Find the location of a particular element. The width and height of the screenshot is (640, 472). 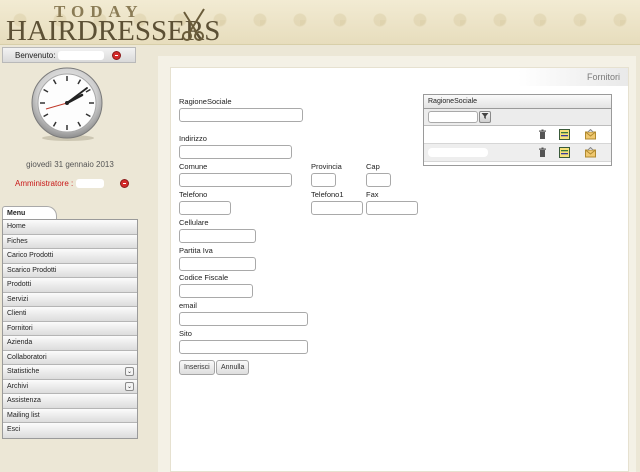

partita-iva-label: Partita Iva is located at coordinates (196, 250).